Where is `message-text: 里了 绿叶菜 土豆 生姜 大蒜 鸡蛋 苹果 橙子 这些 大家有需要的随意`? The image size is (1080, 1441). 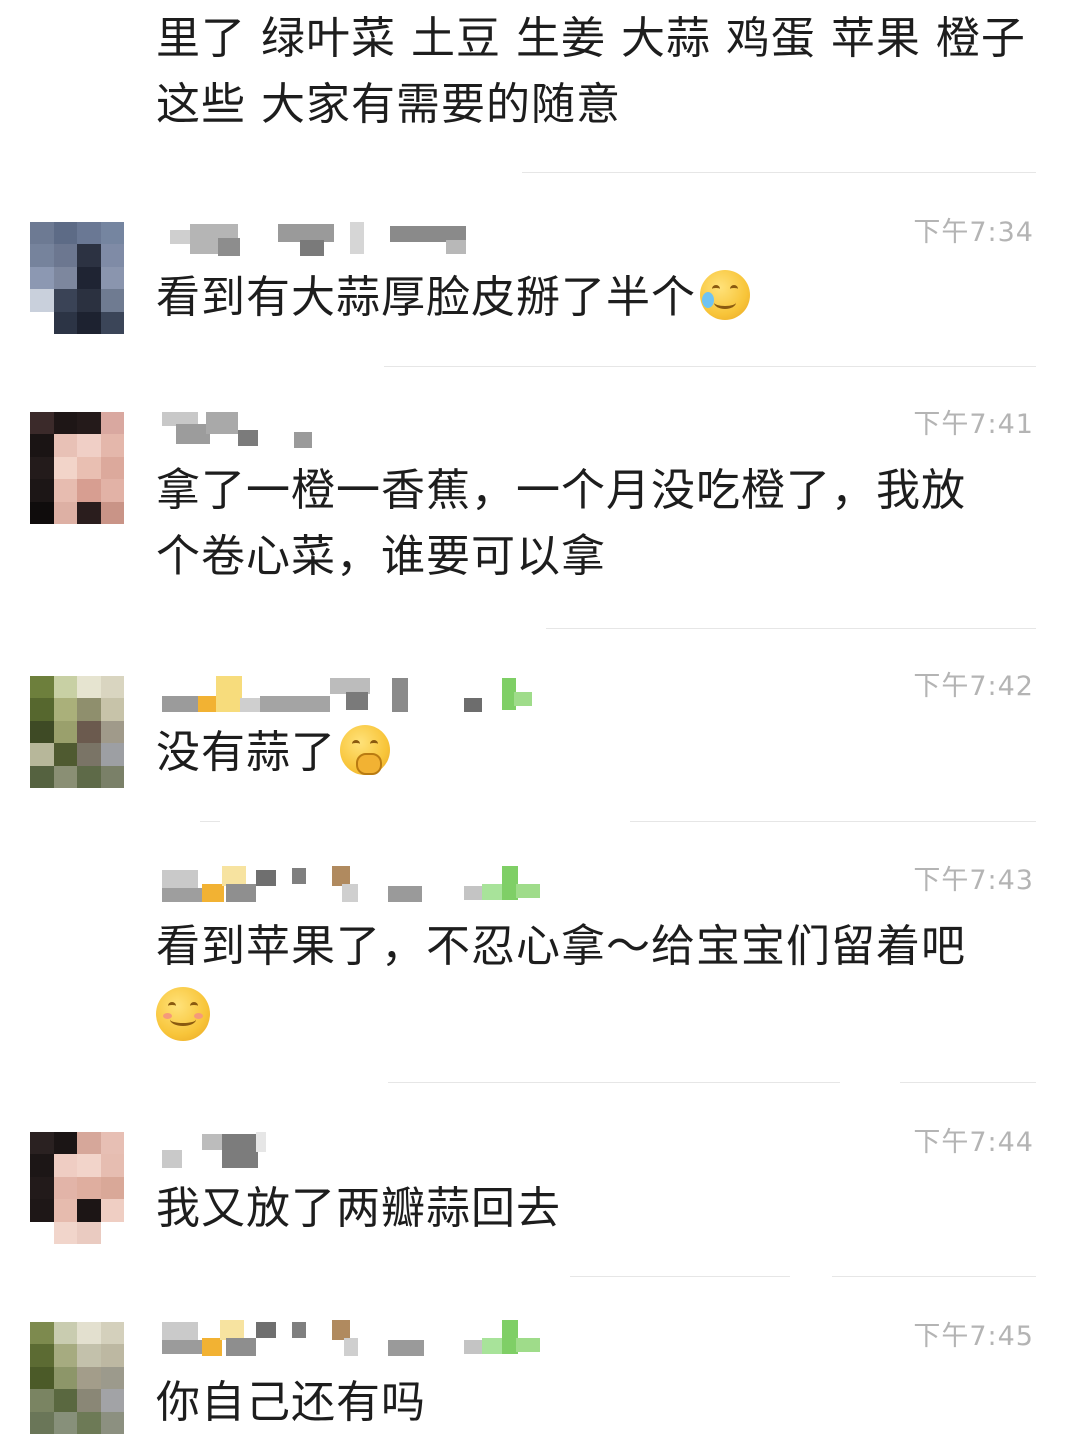
message-text: 里了 绿叶菜 土豆 生姜 大蒜 鸡蛋 苹果 橙子 这些 大家有需要的随意 is located at coordinates (596, 72).